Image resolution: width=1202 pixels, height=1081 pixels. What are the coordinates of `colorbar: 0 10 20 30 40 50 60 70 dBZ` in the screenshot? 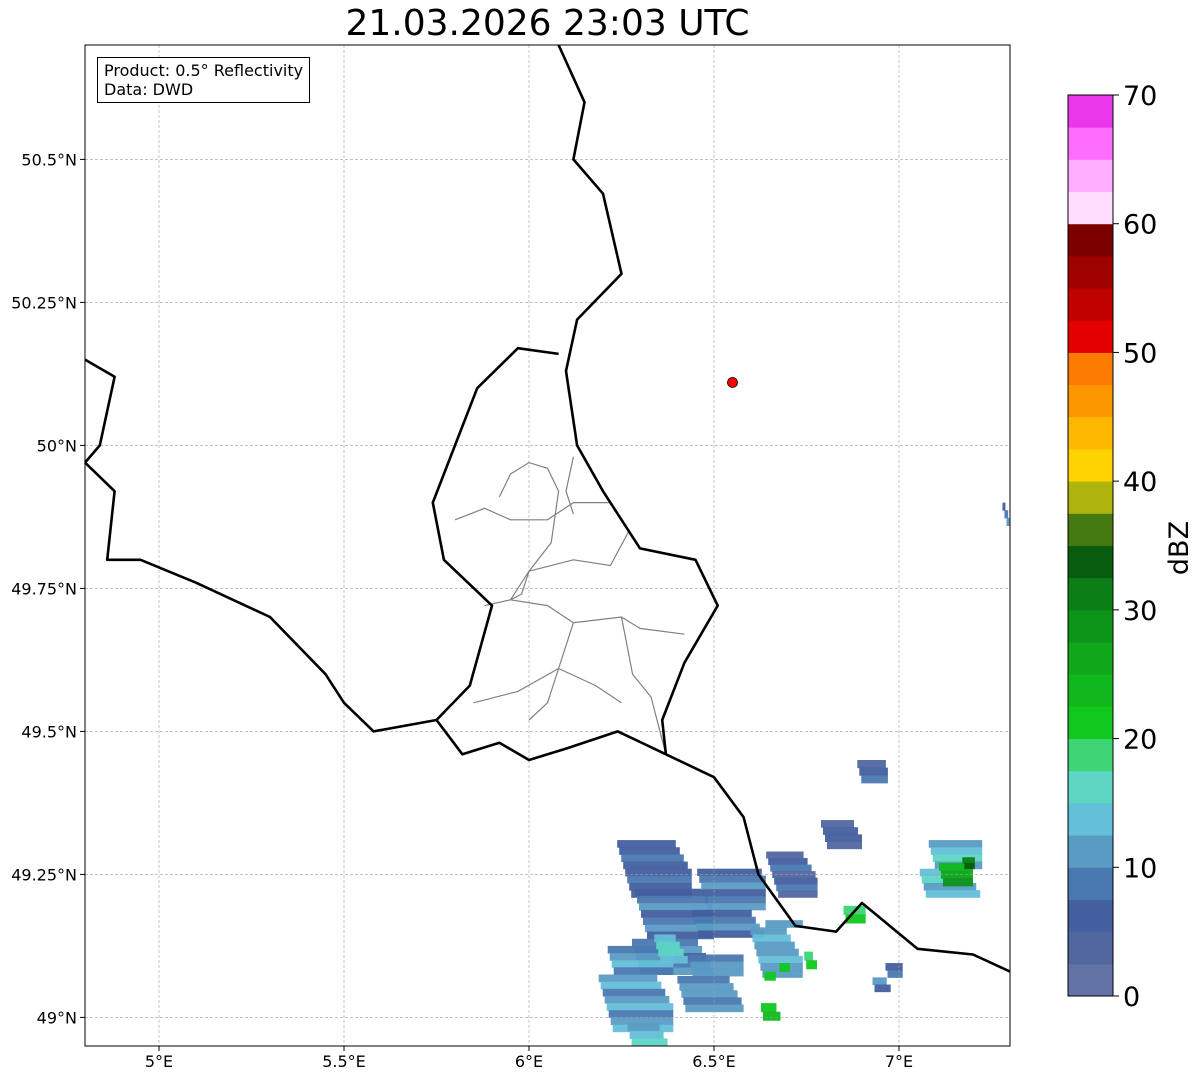 It's located at (1131, 547).